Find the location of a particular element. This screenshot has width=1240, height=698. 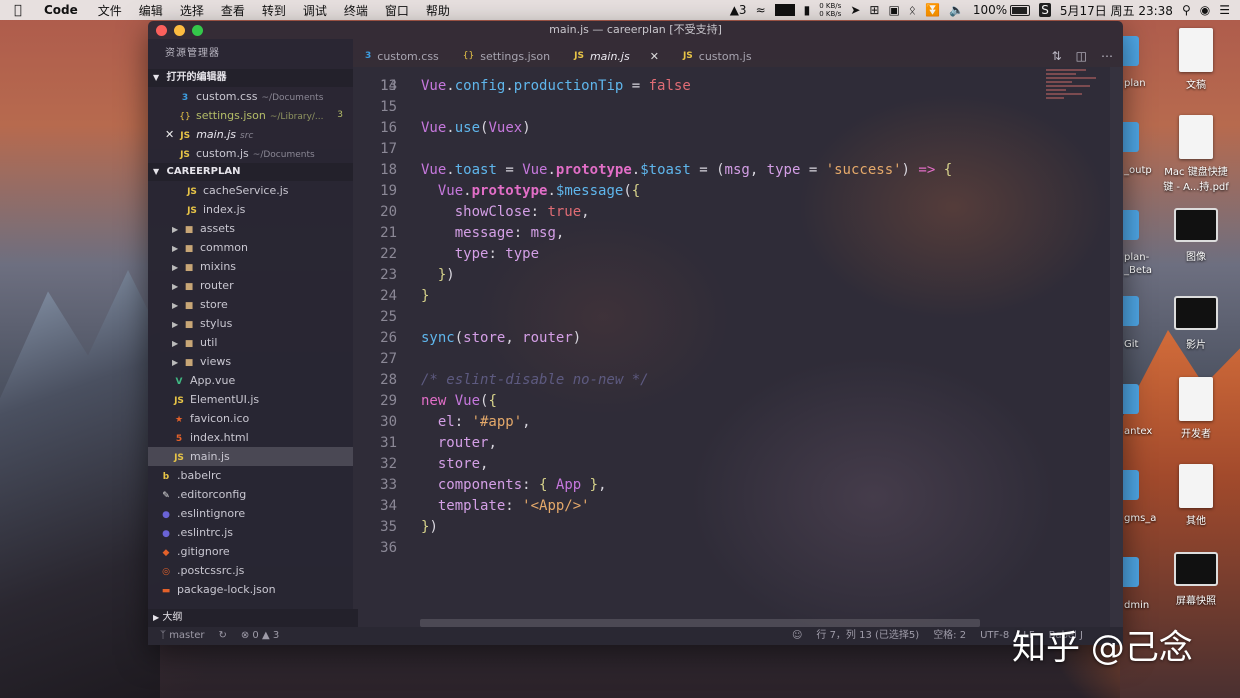

desktop-icon-images: 图像 is located at coordinates (1196, 232).